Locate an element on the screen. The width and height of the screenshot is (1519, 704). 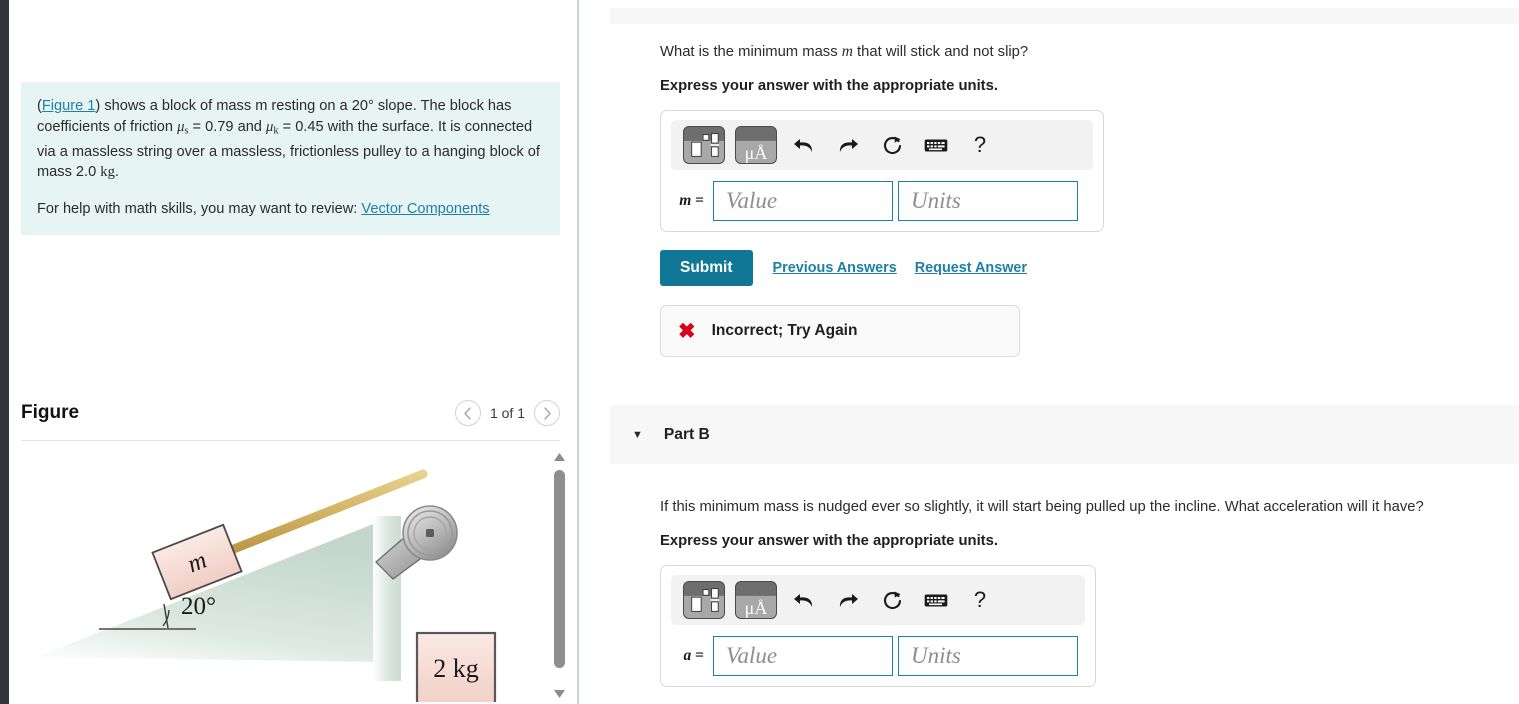
previous-answers-link: Previous Answers is located at coordinates (835, 268).